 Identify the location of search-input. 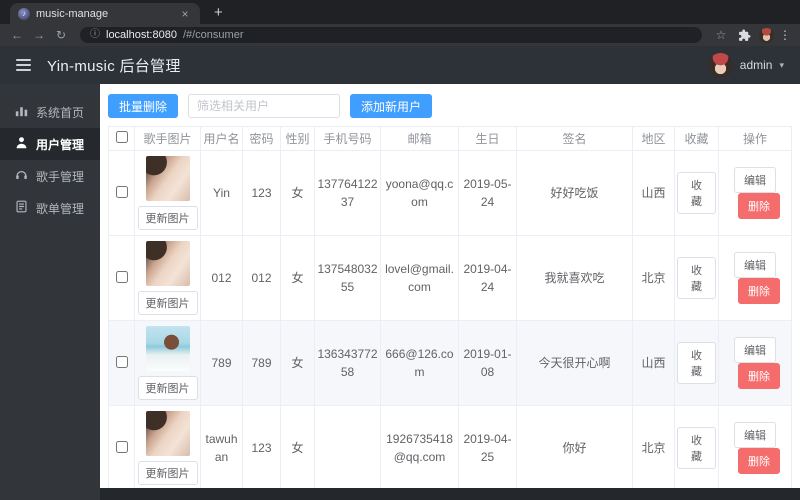
(264, 106).